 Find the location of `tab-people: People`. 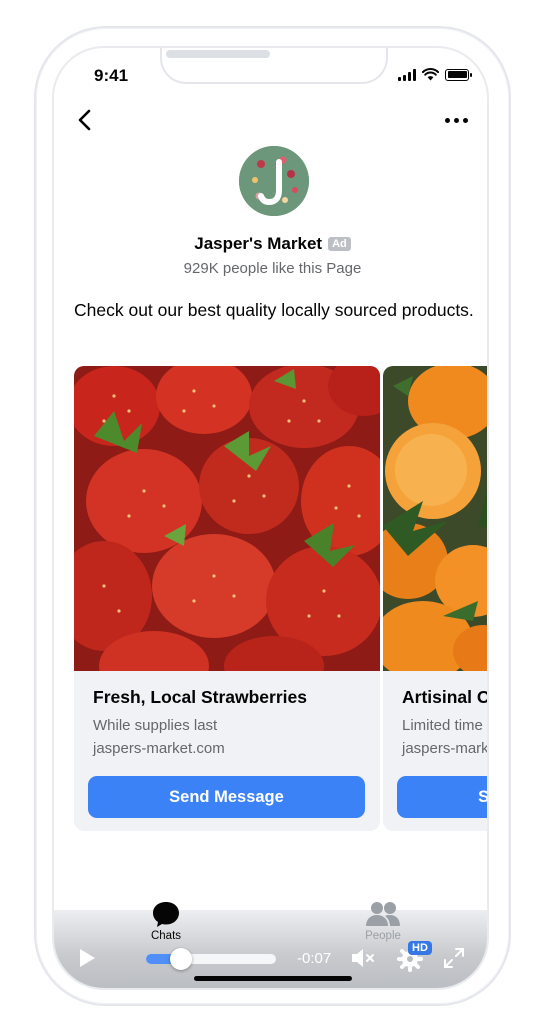

tab-people: People is located at coordinates (383, 921).